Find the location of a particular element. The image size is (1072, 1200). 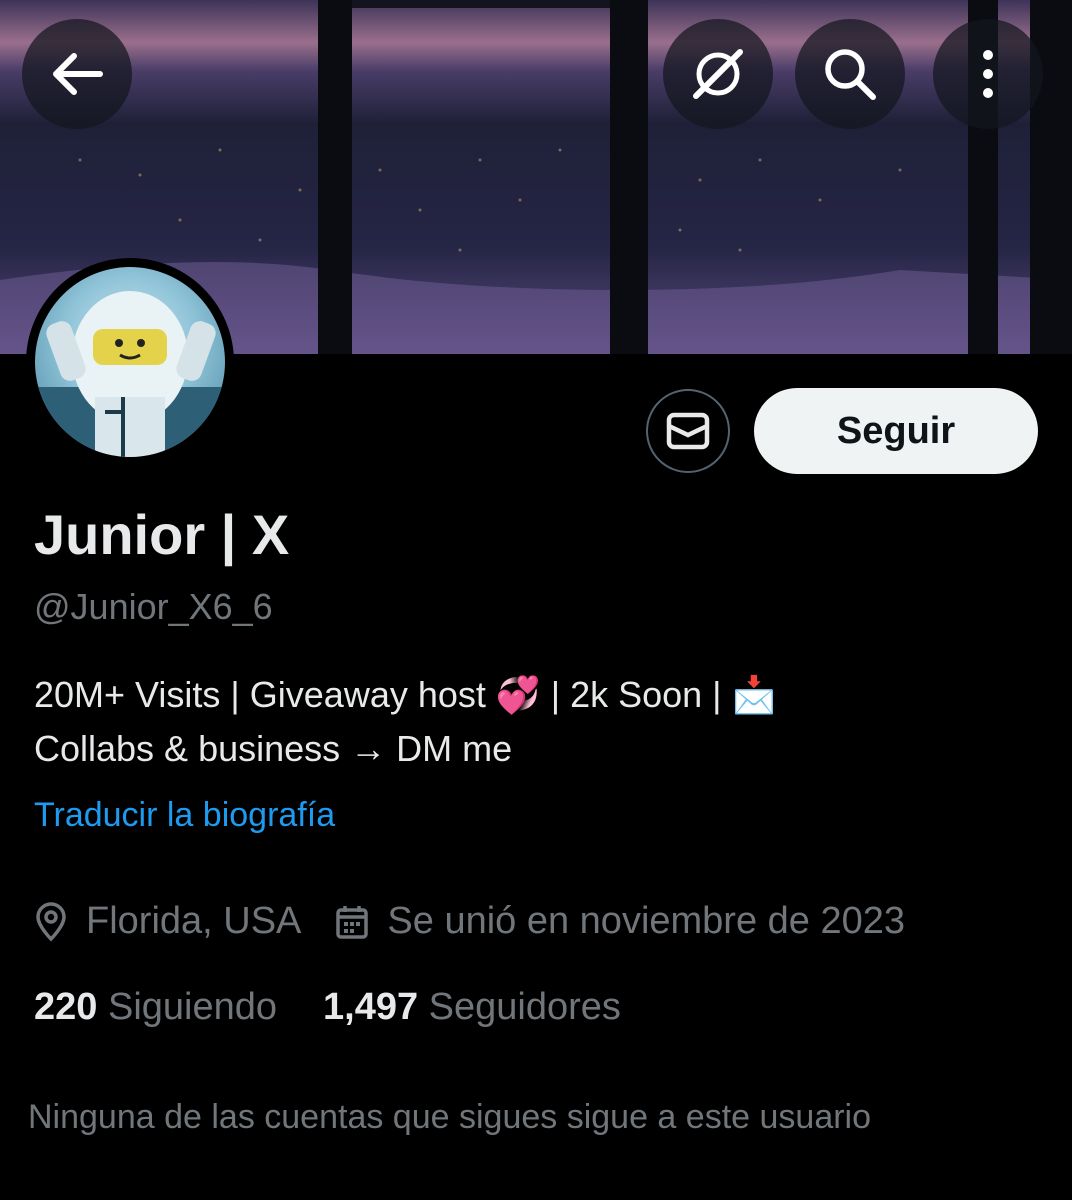

following-link: 220 Siguiendo is located at coordinates (155, 1007).